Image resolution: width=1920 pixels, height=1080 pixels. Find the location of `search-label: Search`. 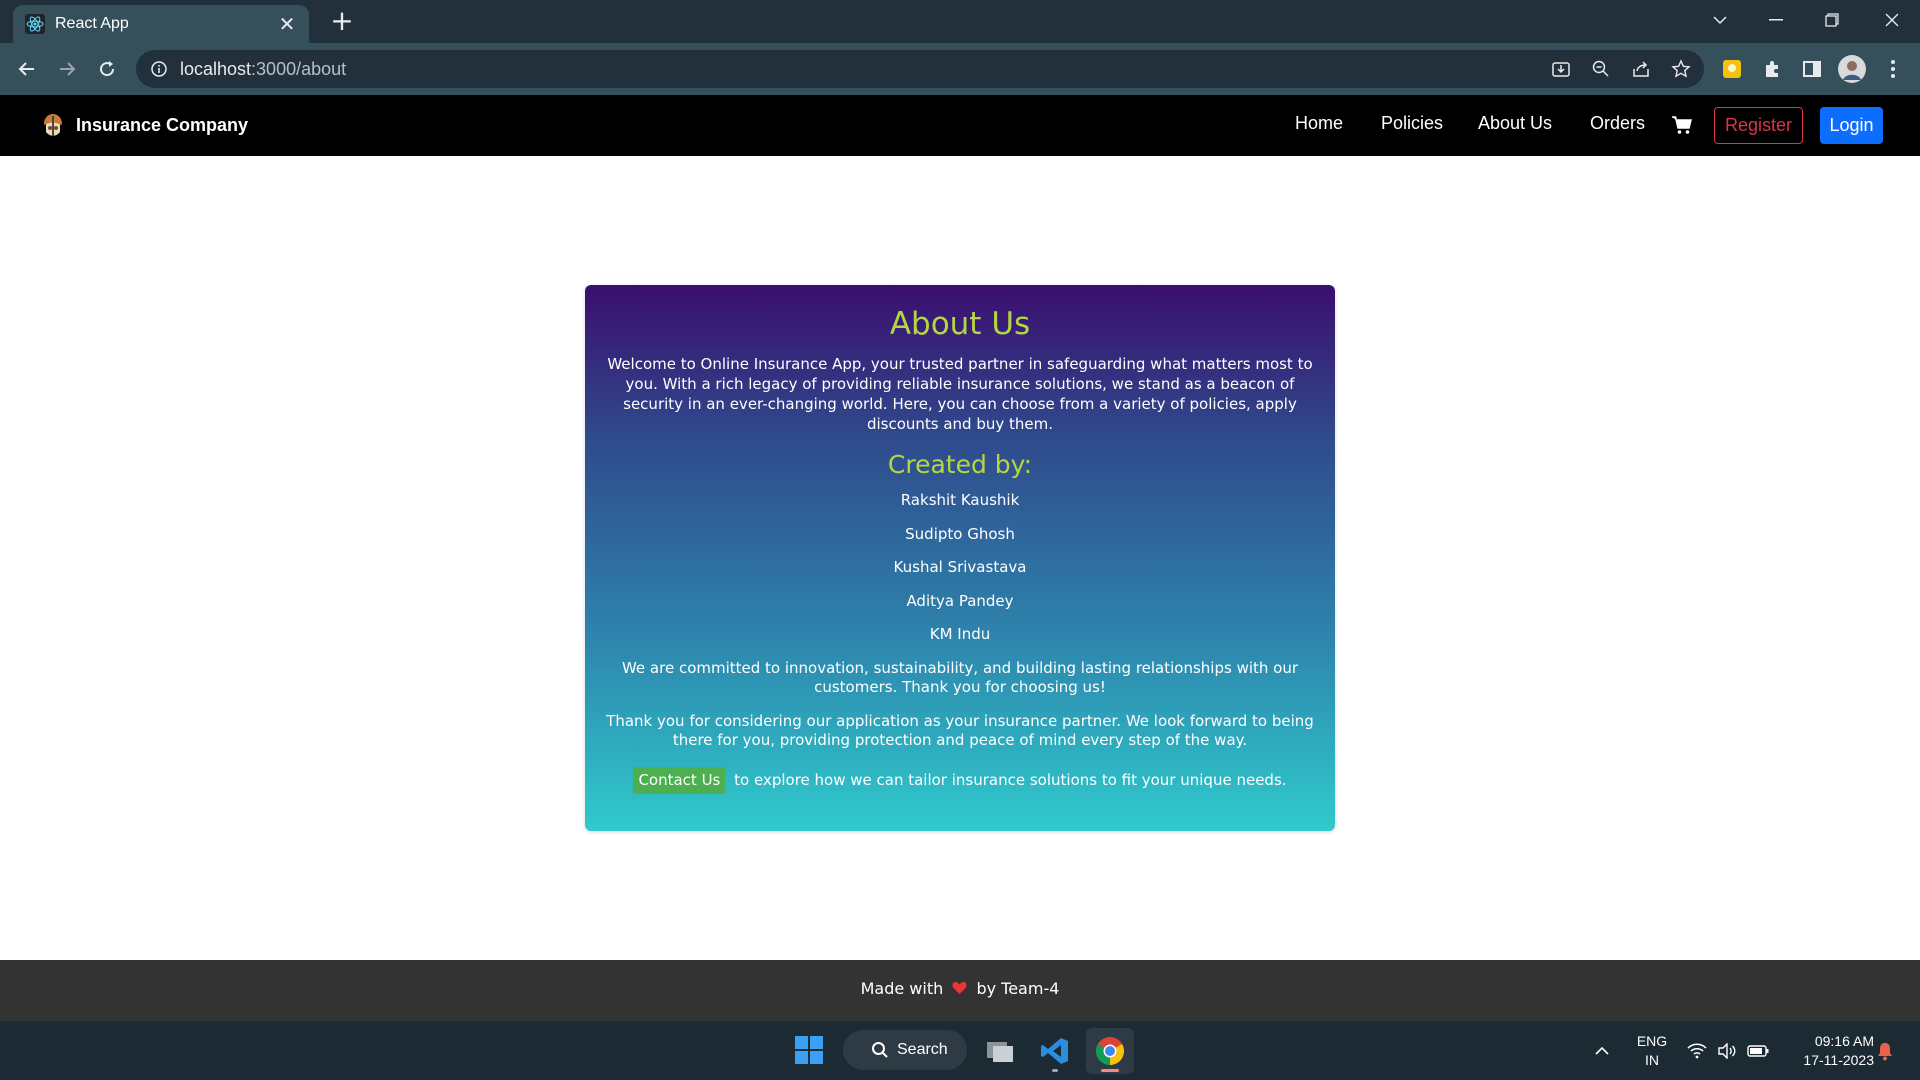

search-label: Search is located at coordinates (922, 1049).